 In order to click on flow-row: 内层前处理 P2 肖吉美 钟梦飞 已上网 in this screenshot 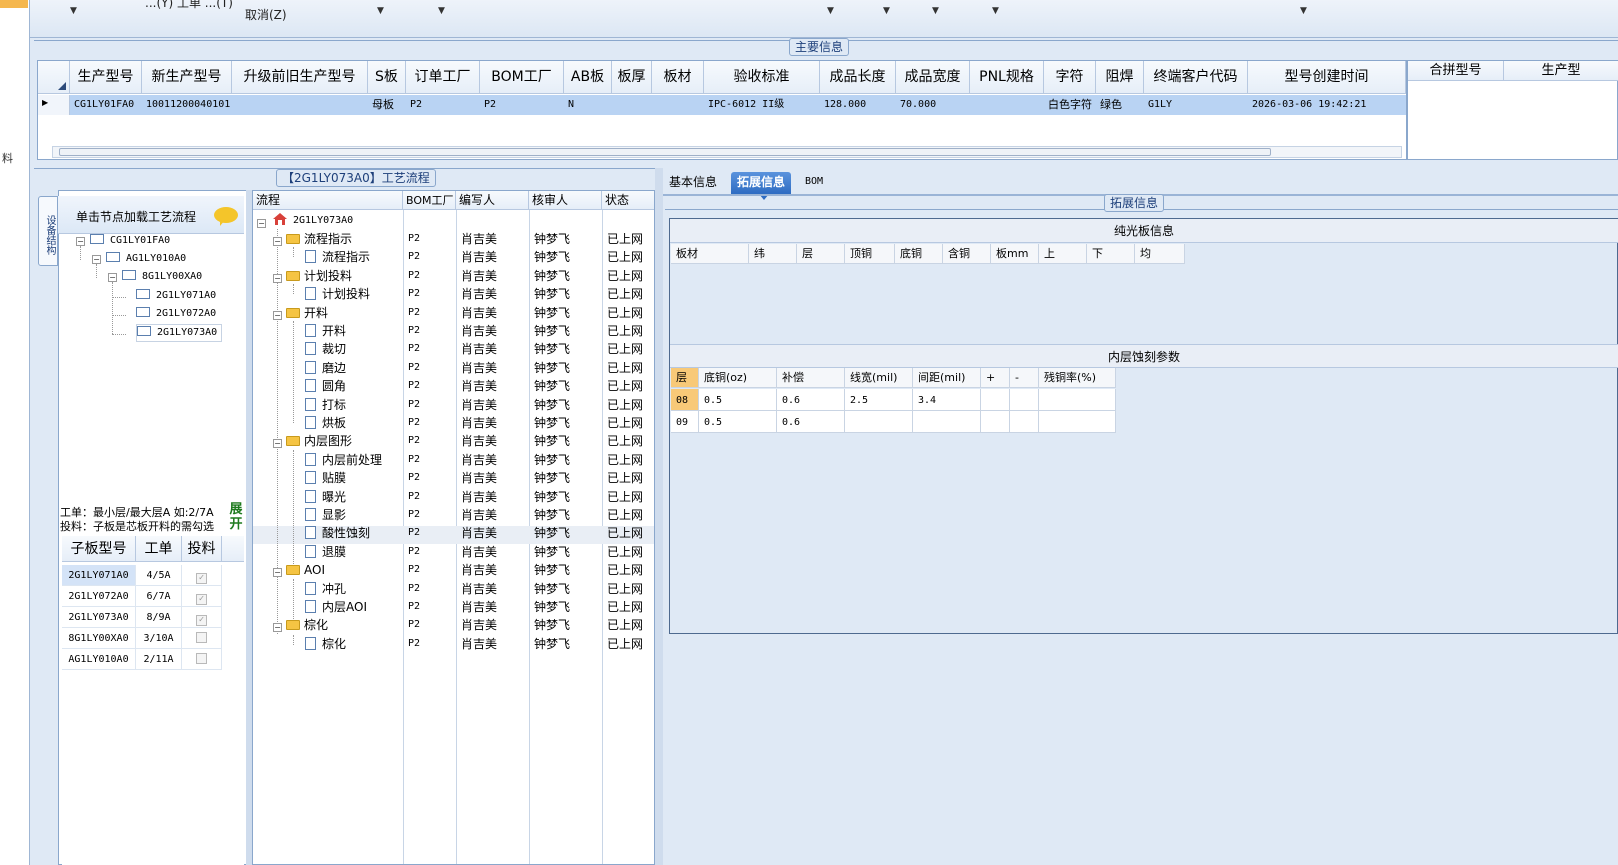, I will do `click(453, 460)`.